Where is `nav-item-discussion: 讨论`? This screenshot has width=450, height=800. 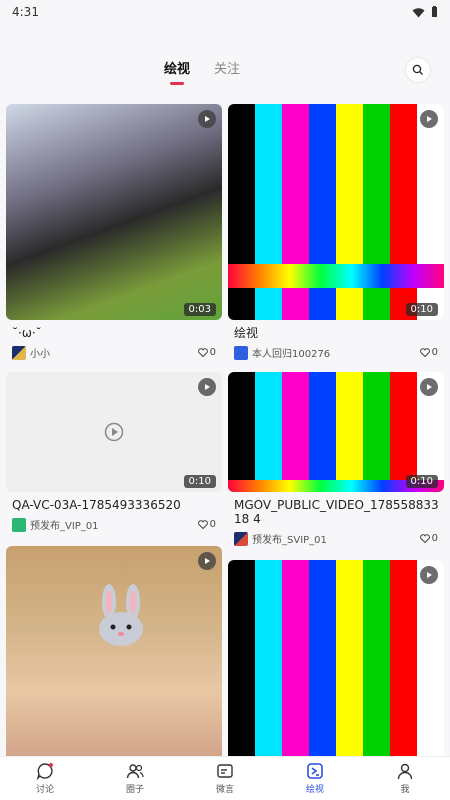
nav-item-discussion: 讨论 is located at coordinates (45, 778).